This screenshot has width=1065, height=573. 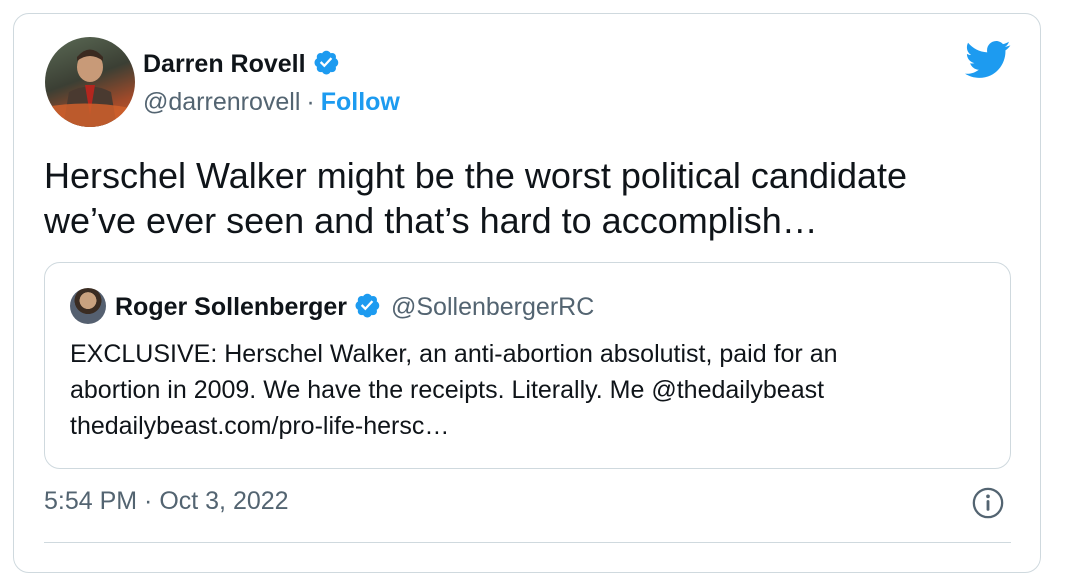 What do you see at coordinates (527, 542) in the screenshot?
I see `divider` at bounding box center [527, 542].